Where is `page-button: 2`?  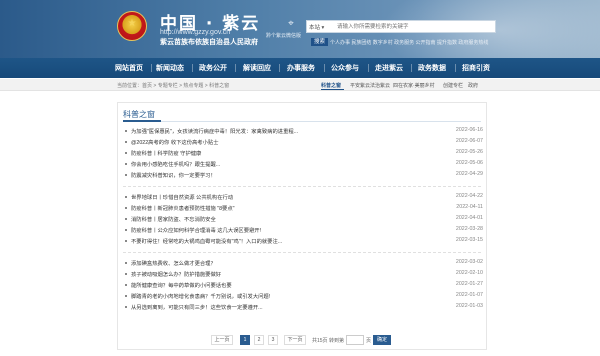 page-button: 2 is located at coordinates (259, 340).